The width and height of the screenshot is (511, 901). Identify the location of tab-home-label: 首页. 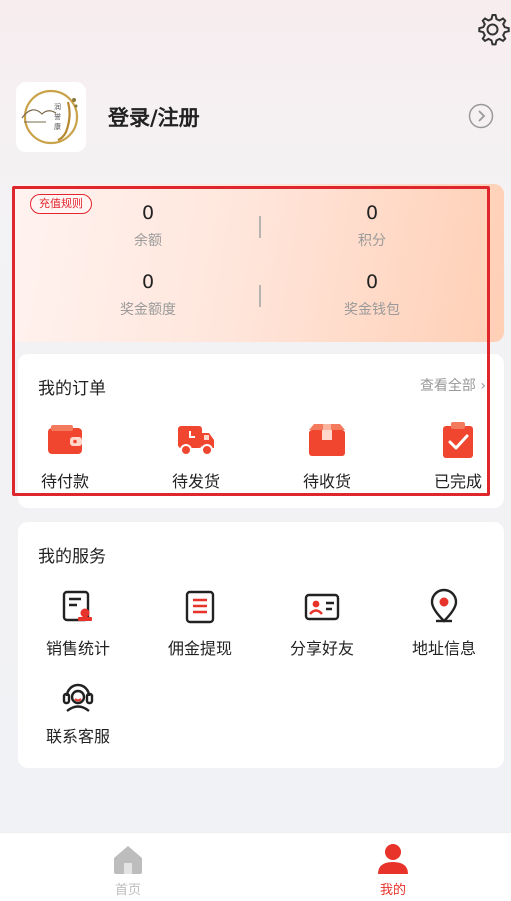
(127, 890).